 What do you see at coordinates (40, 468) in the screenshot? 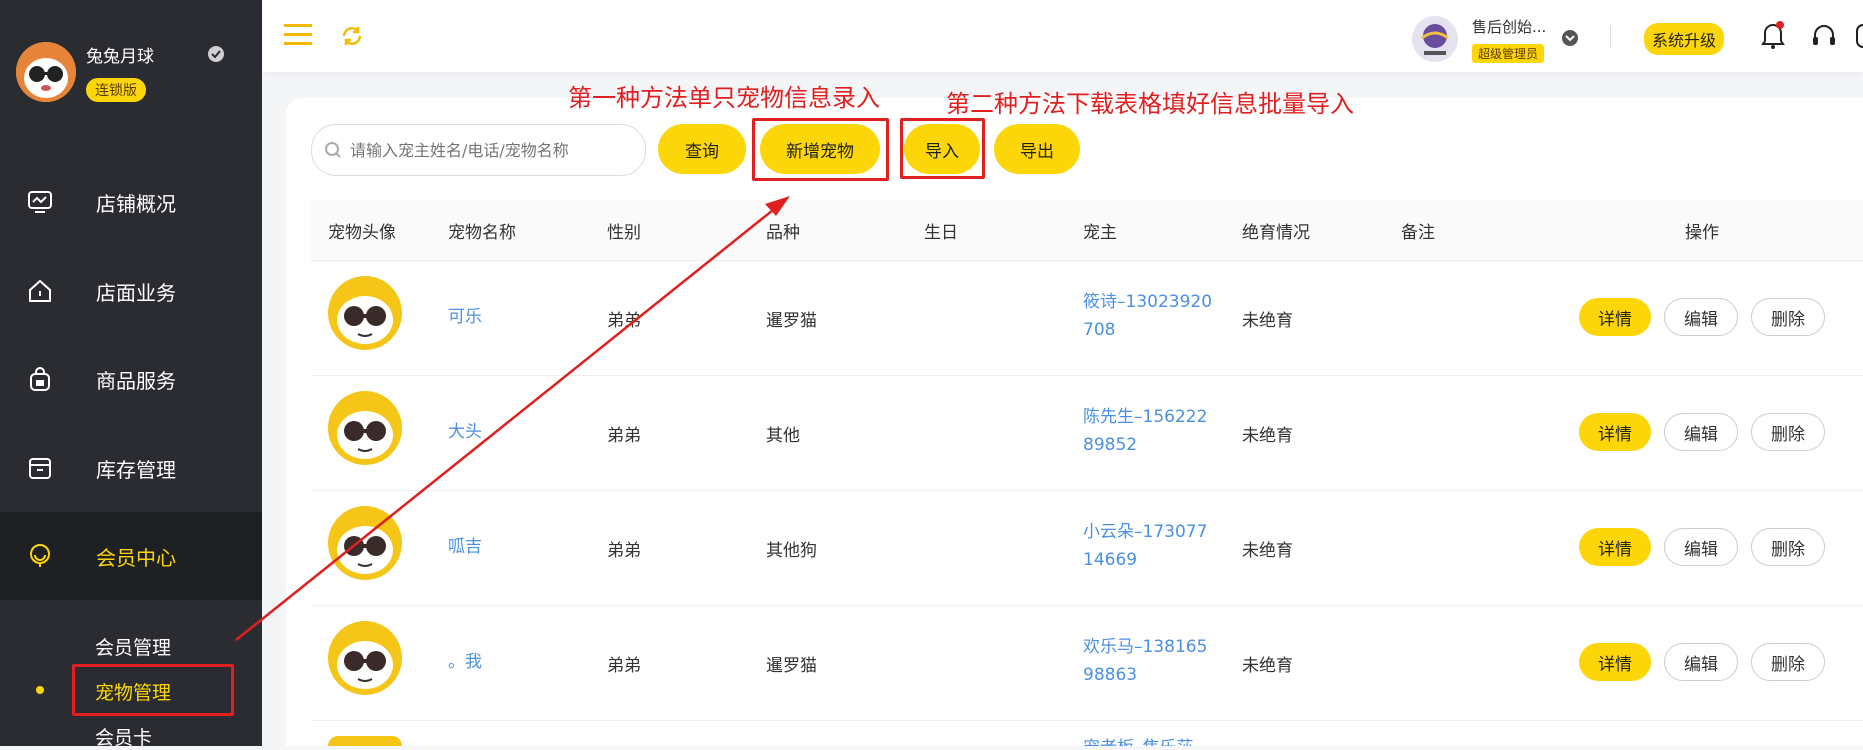
I see `archive-icon` at bounding box center [40, 468].